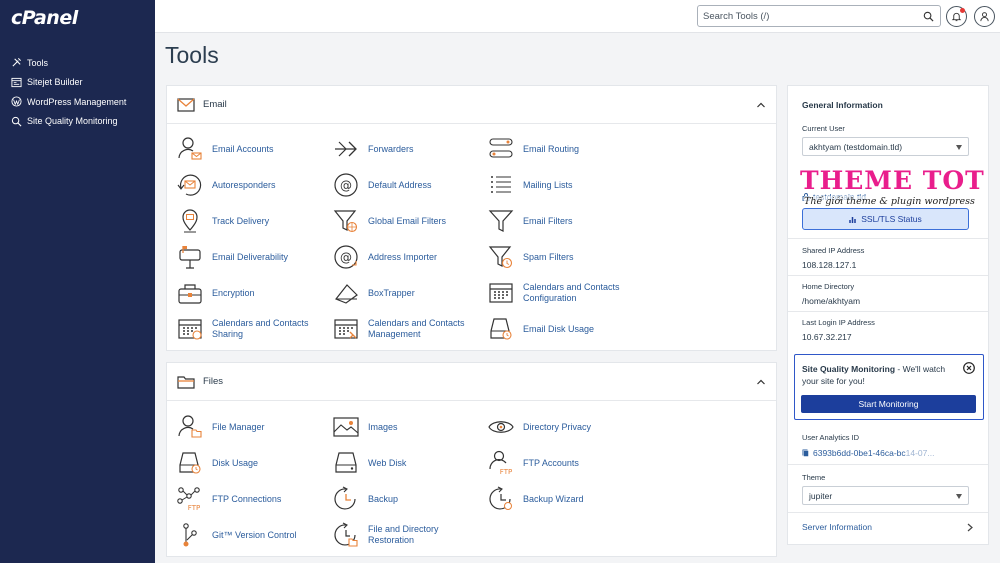  I want to click on tool-label: Backup Wizard, so click(553, 498).